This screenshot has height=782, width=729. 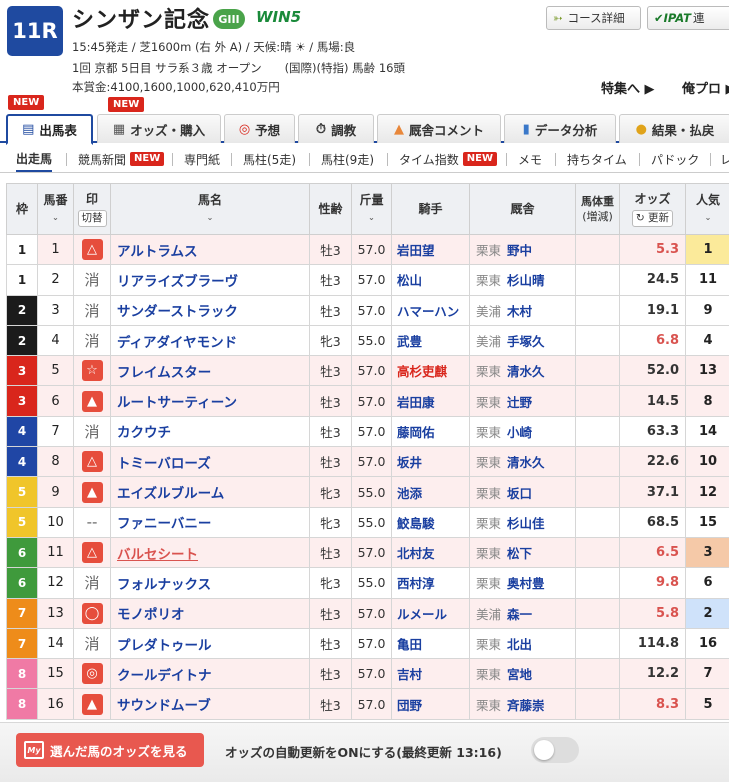 I want to click on trainer-link: 森一, so click(x=519, y=614).